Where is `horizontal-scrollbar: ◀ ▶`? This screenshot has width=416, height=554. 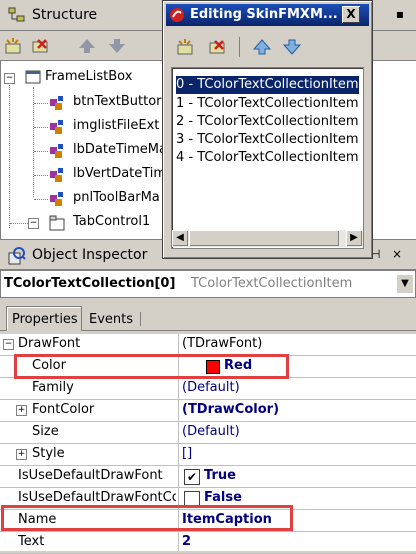
horizontal-scrollbar: ◀ ▶ is located at coordinates (267, 238).